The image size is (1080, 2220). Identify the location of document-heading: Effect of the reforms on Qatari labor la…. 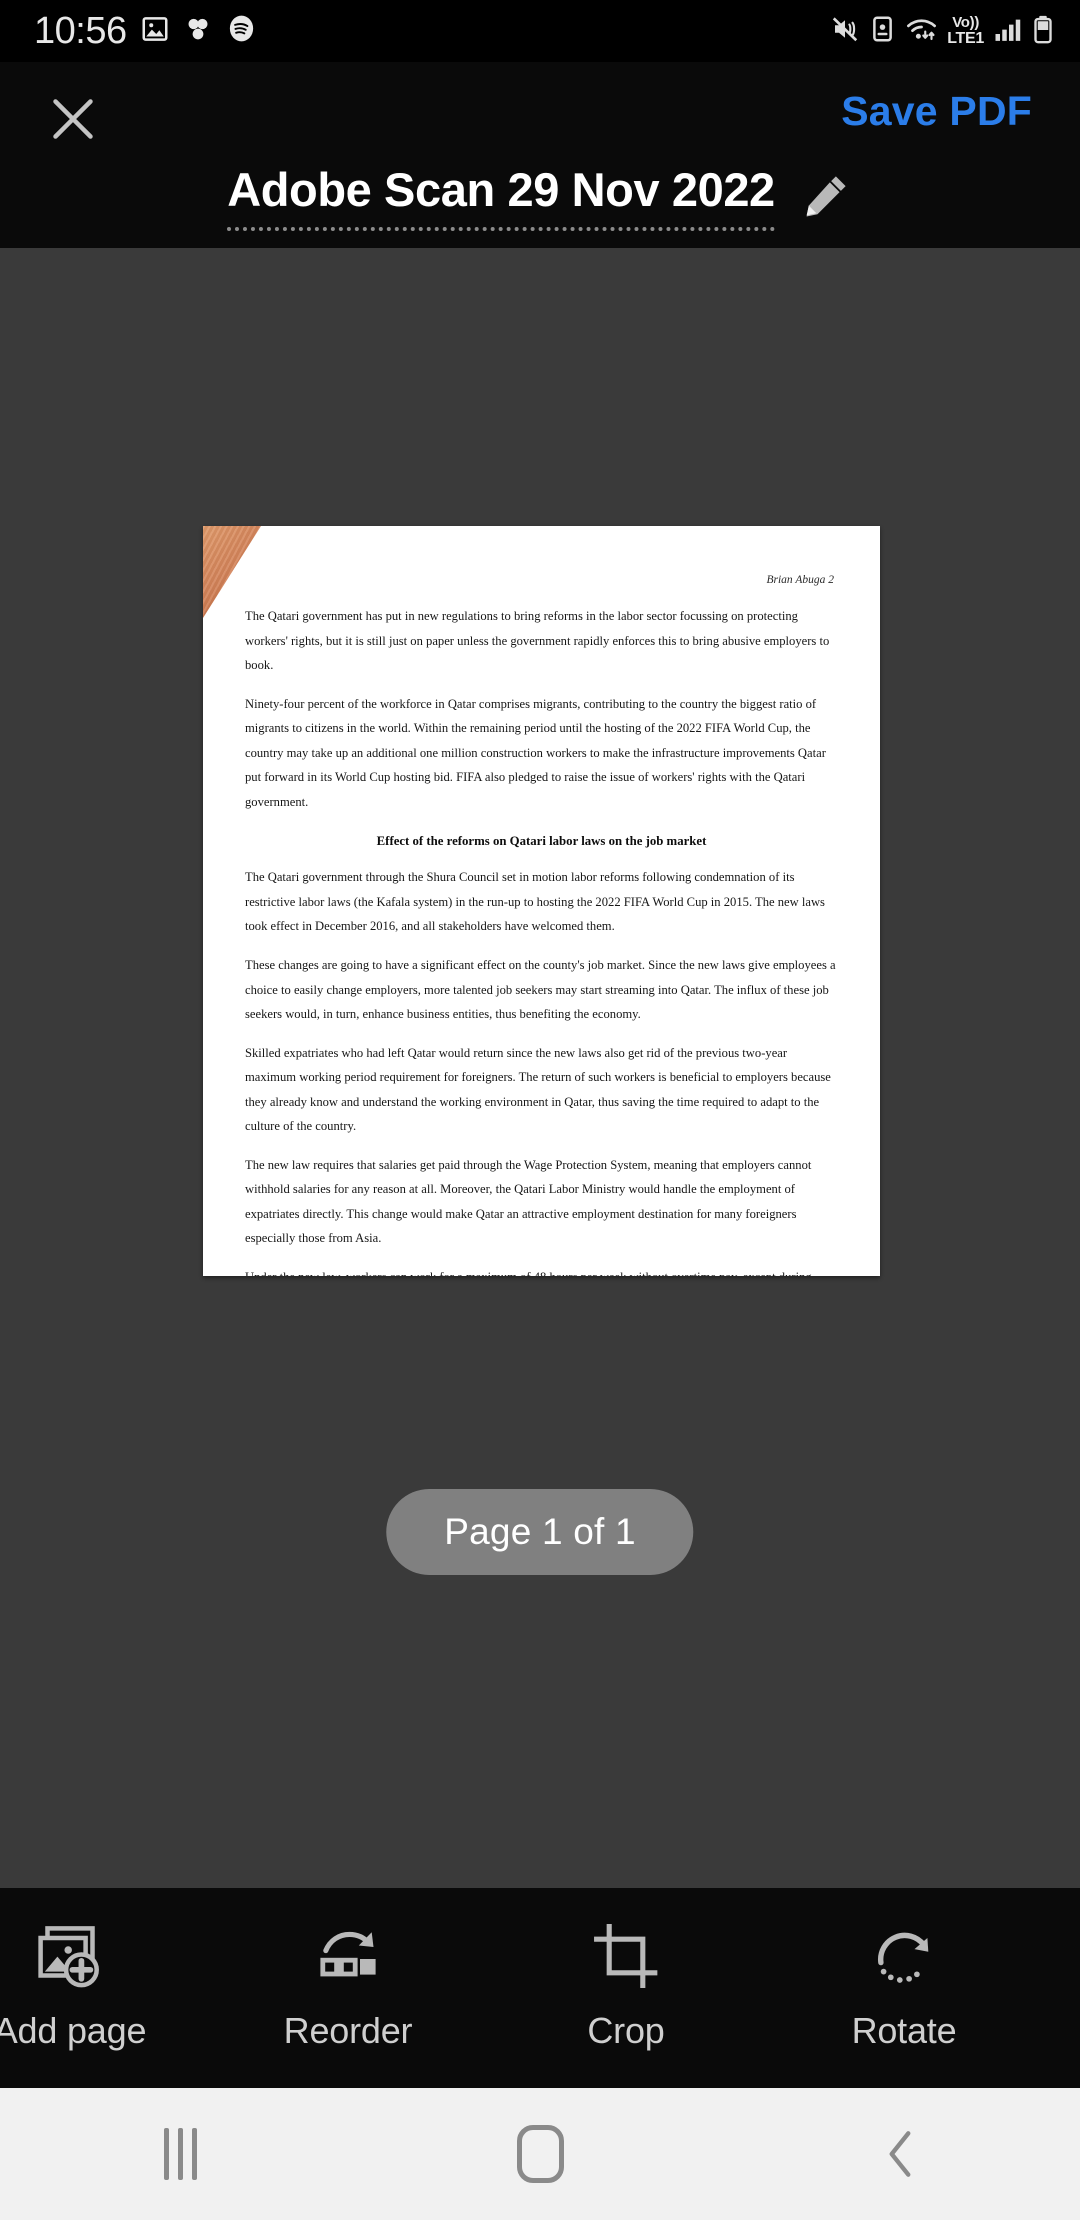
(541, 841).